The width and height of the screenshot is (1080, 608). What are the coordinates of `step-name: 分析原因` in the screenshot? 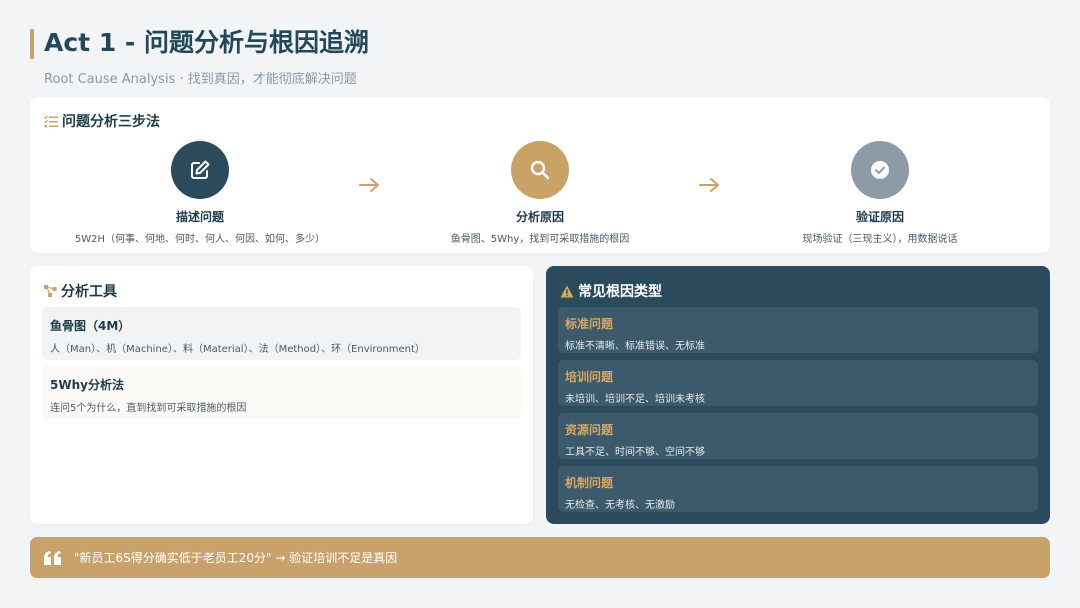 It's located at (539, 217).